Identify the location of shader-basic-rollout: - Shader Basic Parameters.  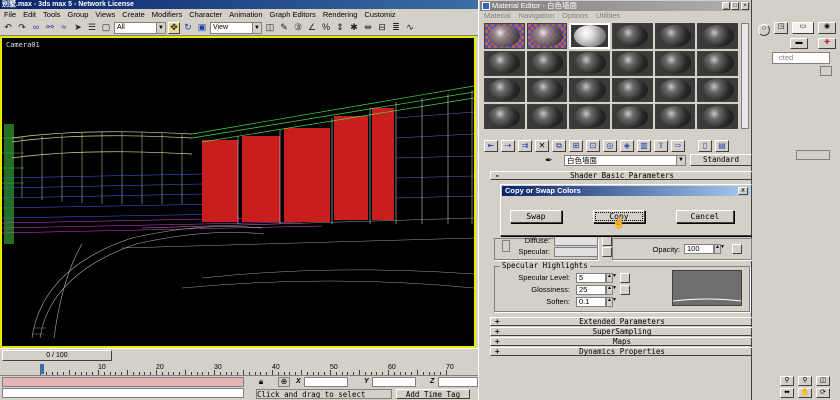
(622, 175).